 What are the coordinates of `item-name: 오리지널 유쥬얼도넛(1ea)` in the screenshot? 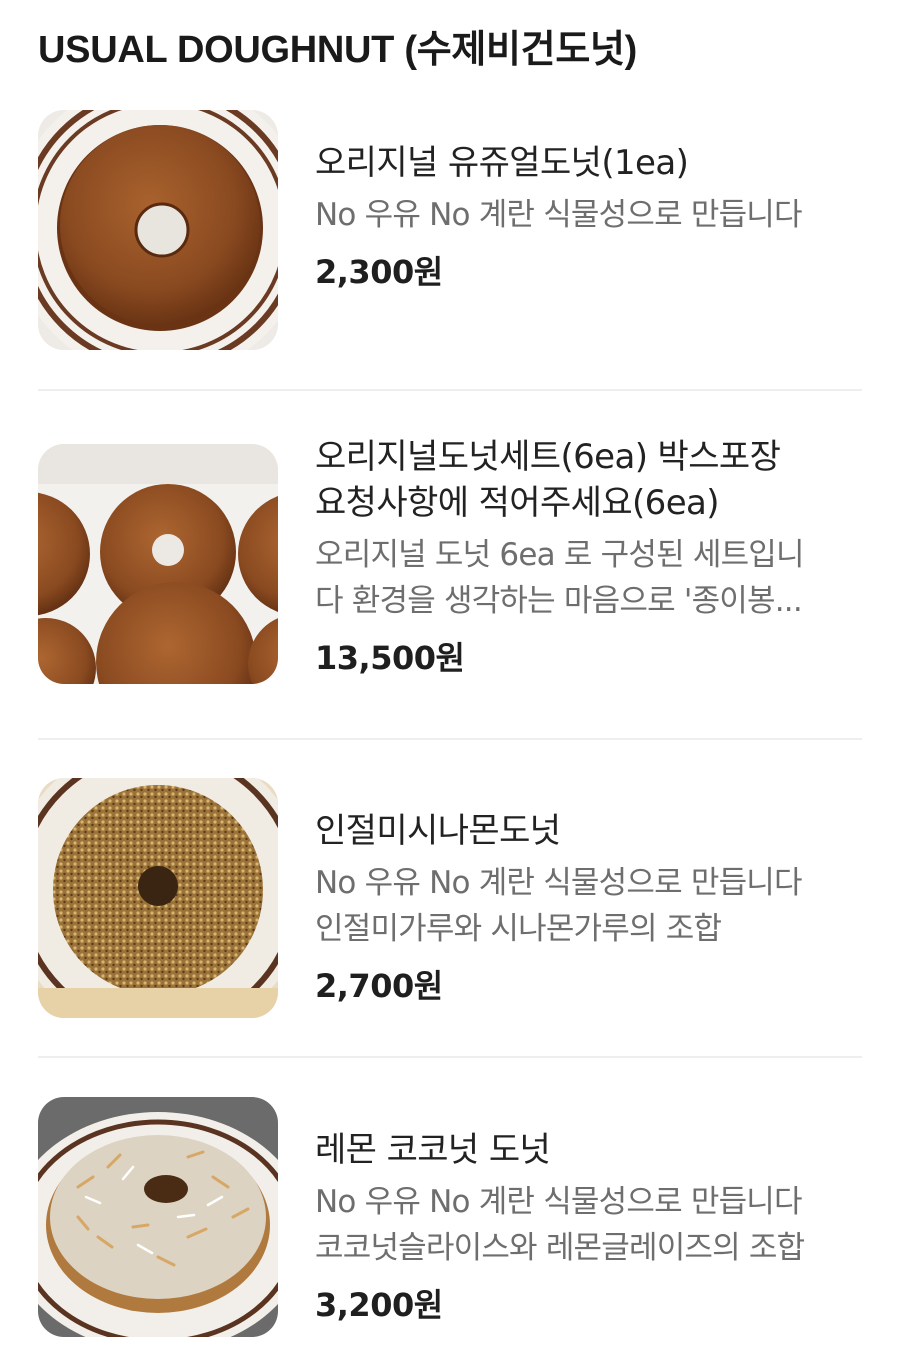 It's located at (502, 163).